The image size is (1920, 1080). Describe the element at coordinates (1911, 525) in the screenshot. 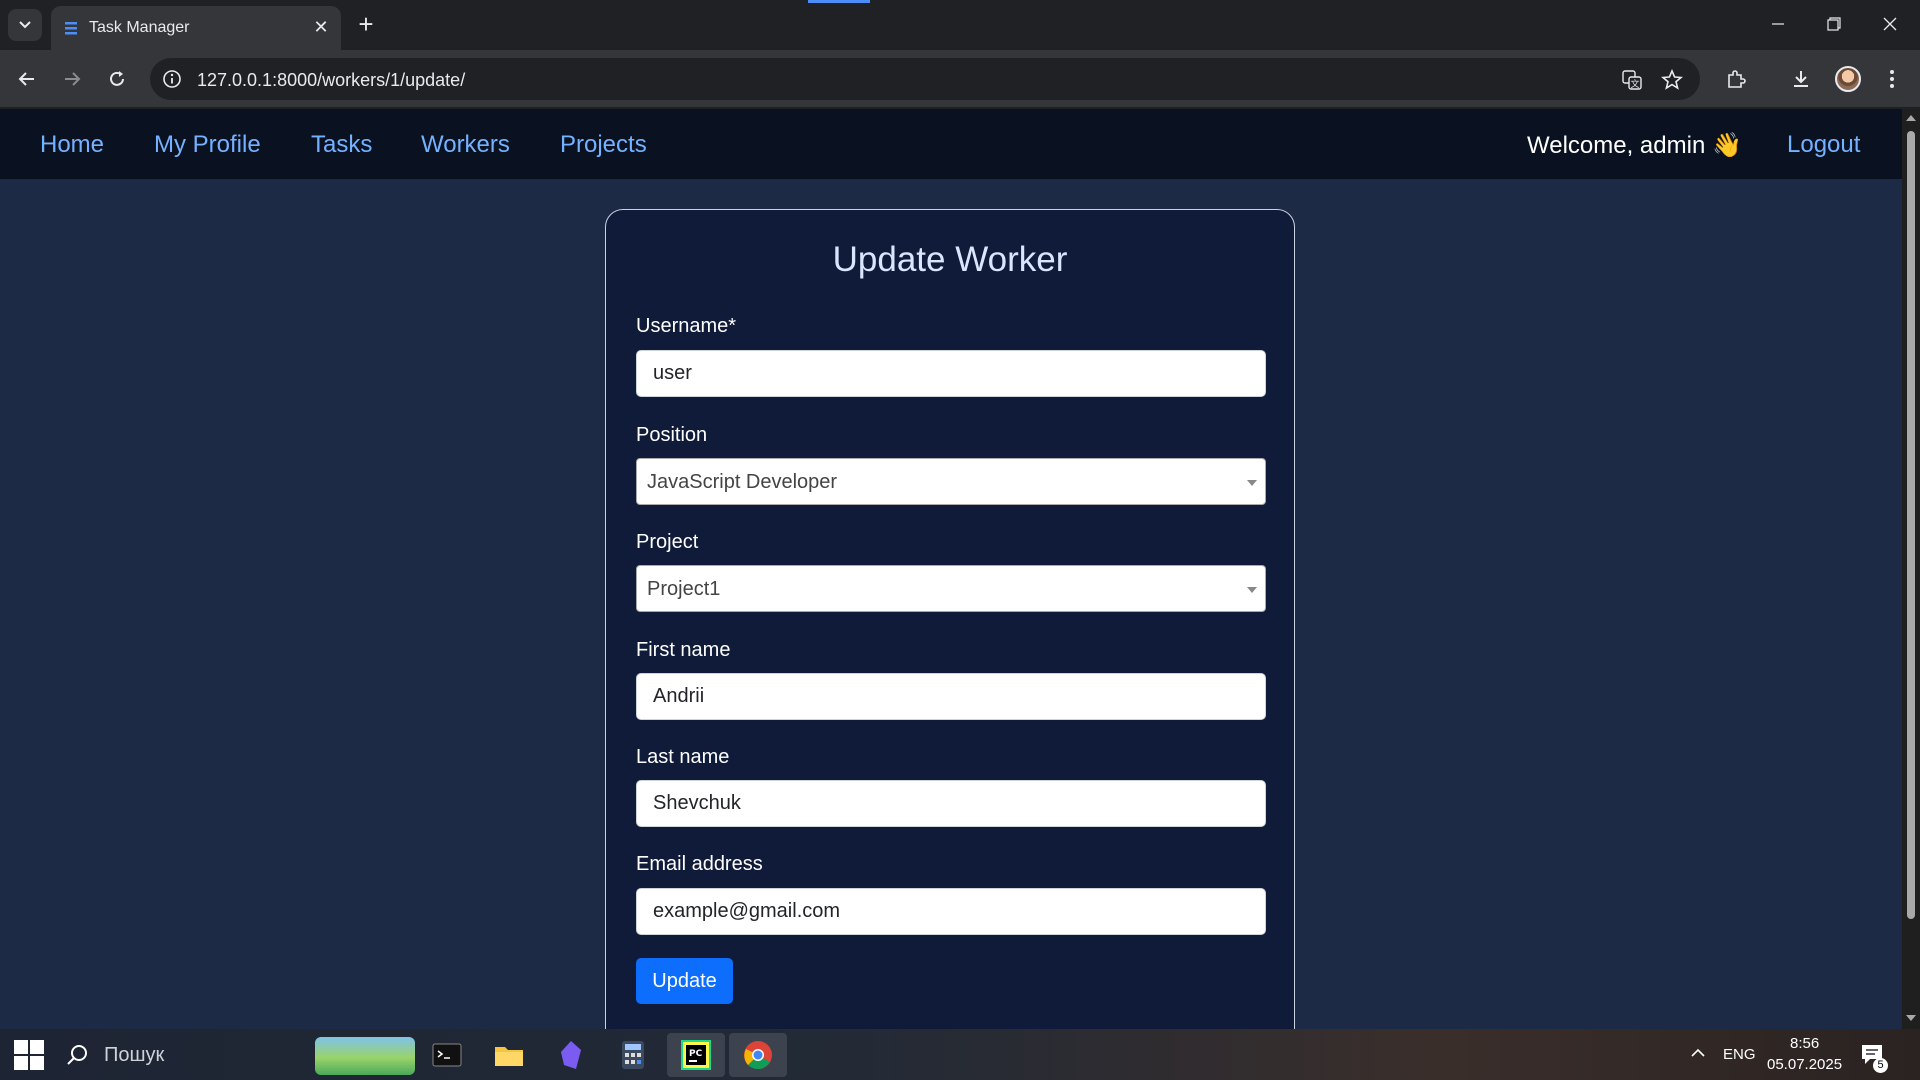

I see `scrollbar-thumb` at that location.